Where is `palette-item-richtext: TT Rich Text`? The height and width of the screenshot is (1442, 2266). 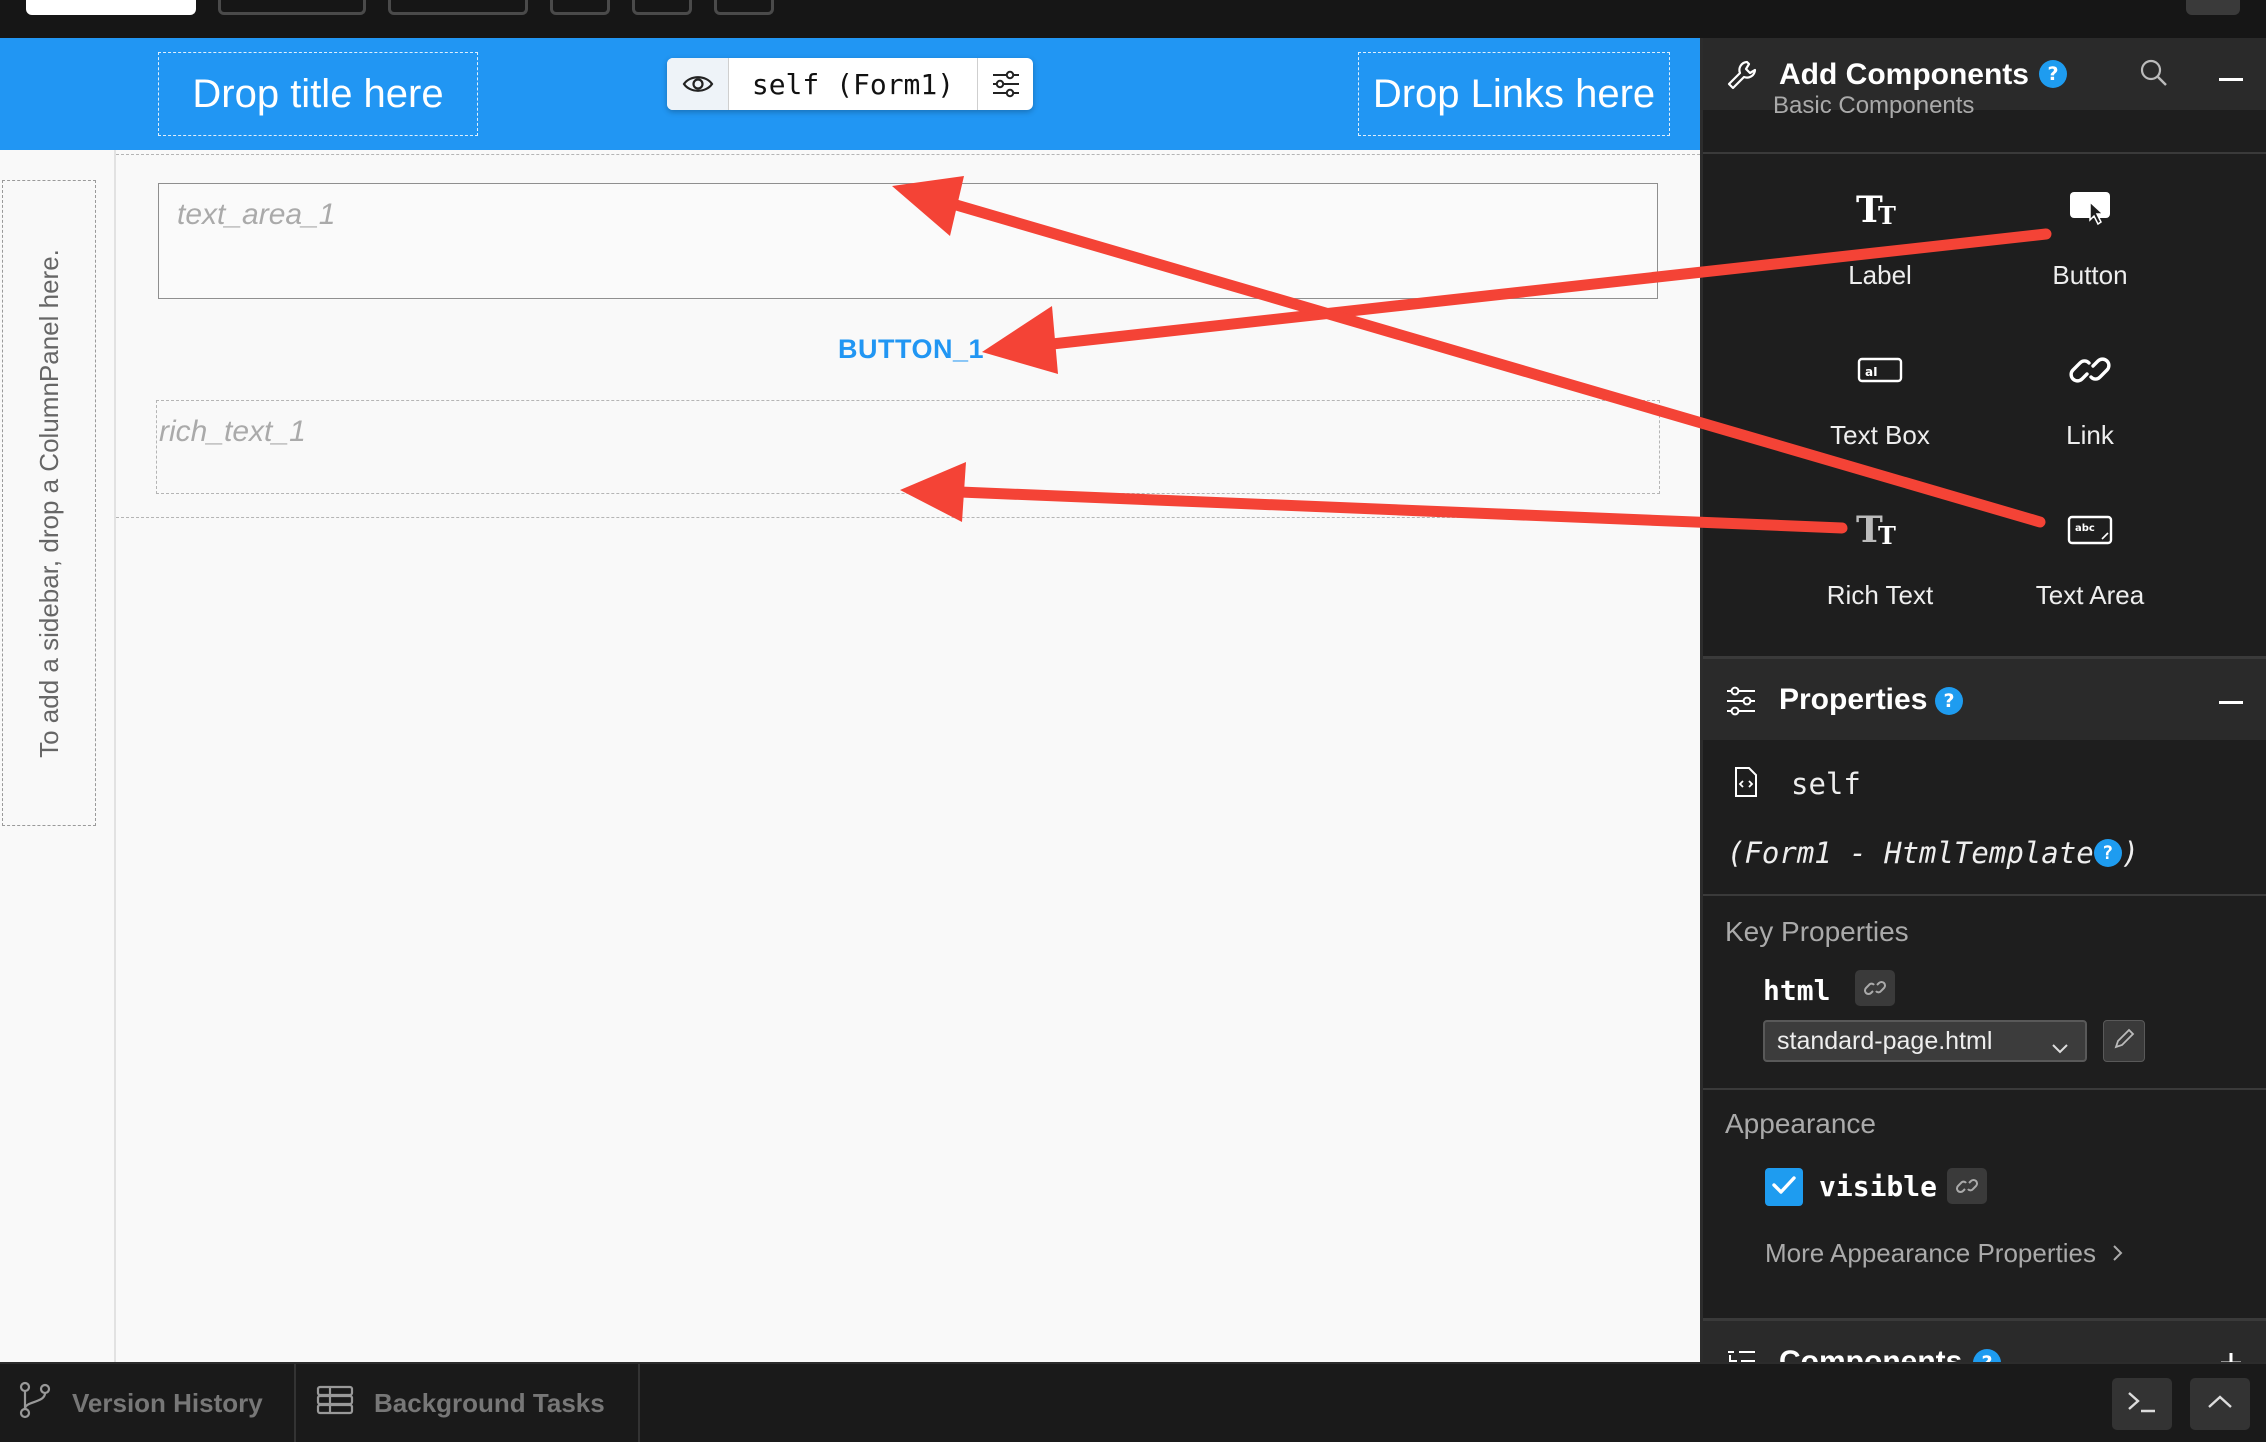 palette-item-richtext: TT Rich Text is located at coordinates (1880, 570).